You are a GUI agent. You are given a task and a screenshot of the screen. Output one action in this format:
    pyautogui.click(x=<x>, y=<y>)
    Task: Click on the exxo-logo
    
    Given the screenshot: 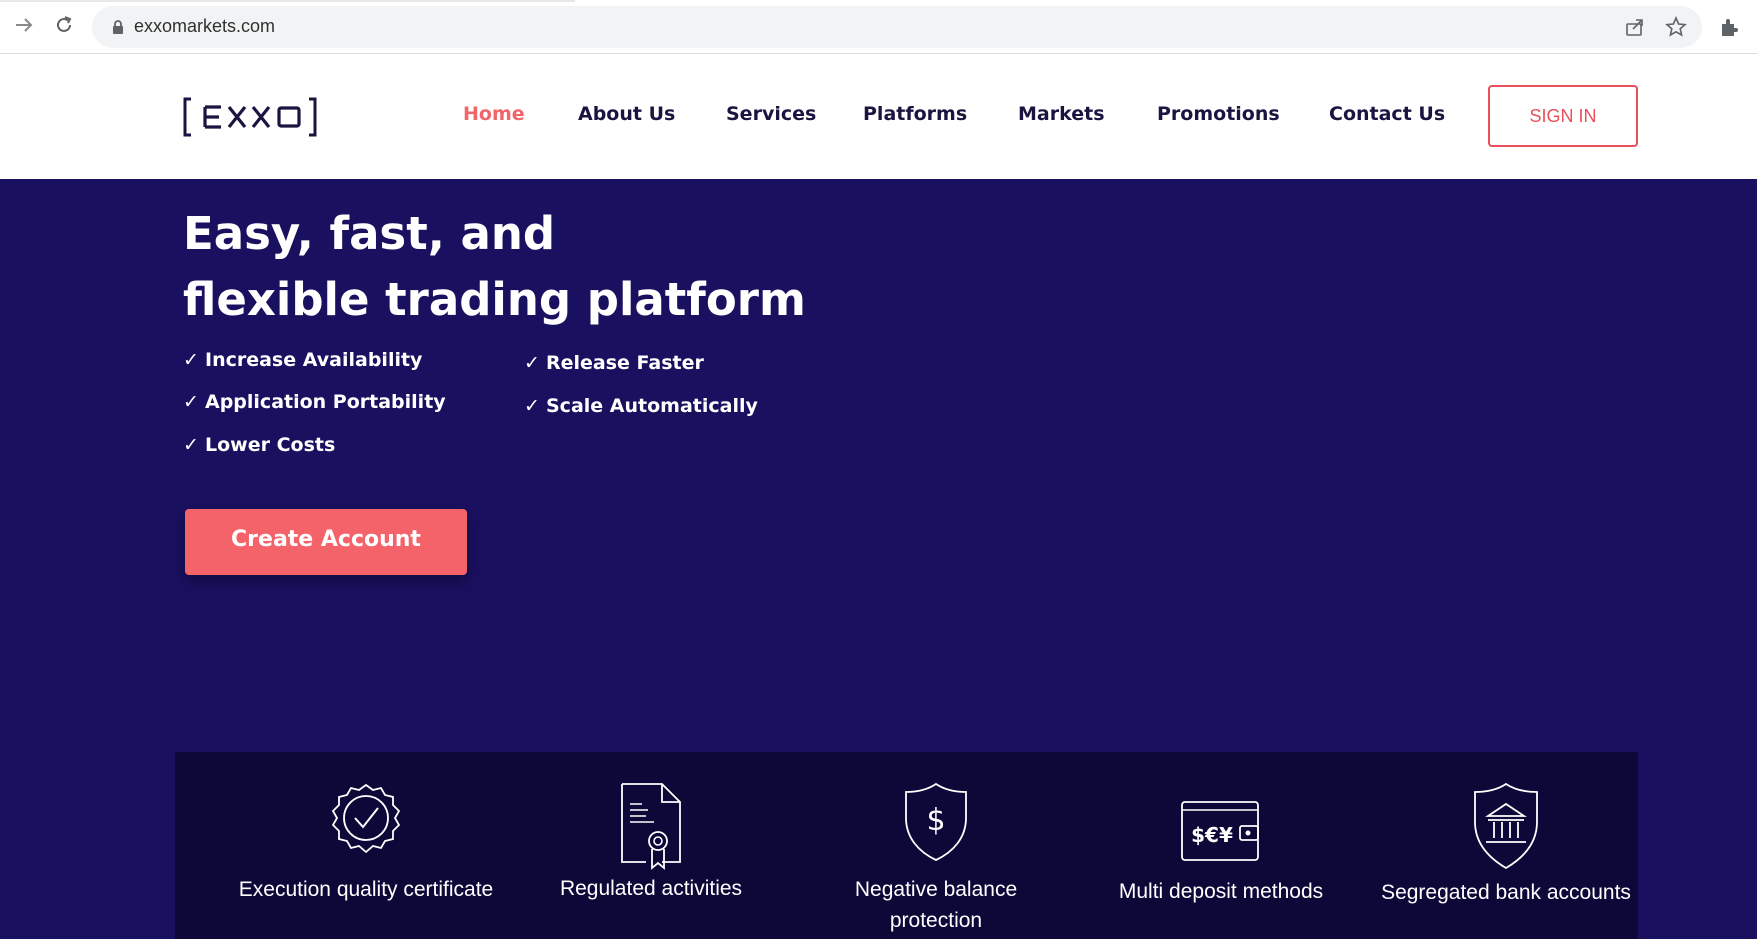 What is the action you would take?
    pyautogui.click(x=250, y=117)
    